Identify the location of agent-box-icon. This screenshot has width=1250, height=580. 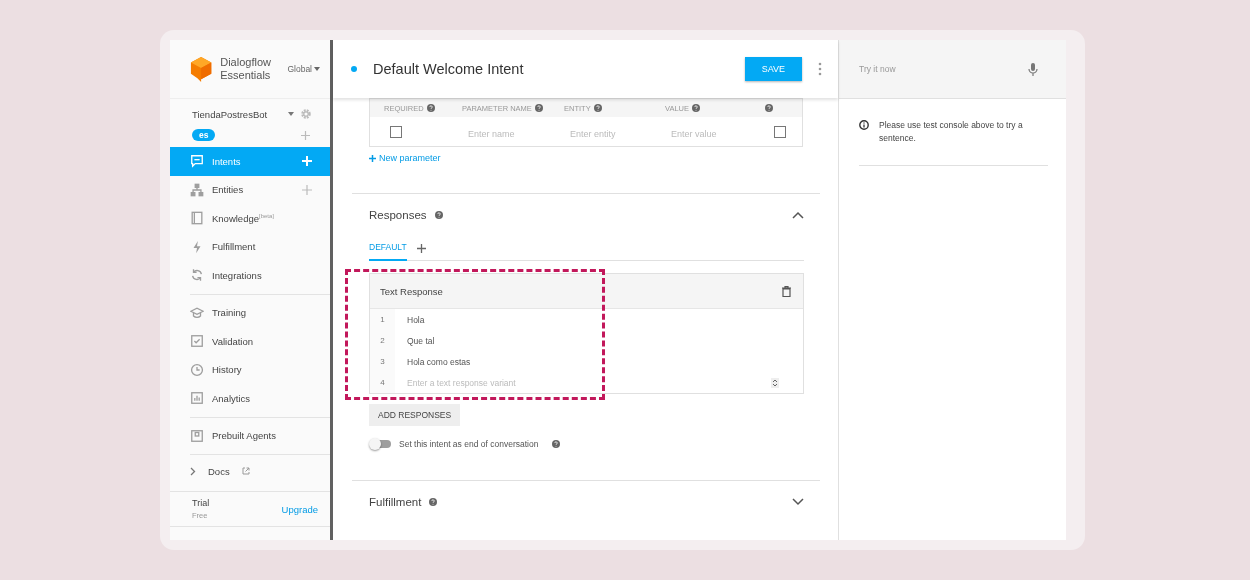
(197, 435).